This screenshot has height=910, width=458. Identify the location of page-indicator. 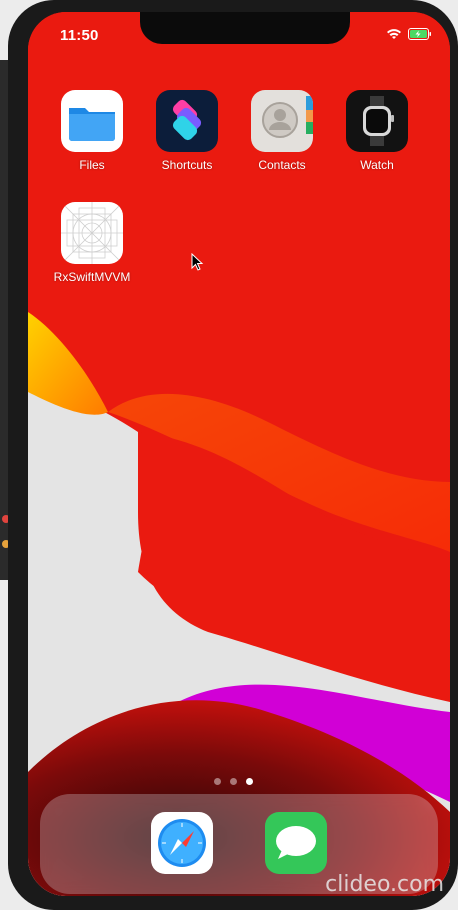
(233, 781).